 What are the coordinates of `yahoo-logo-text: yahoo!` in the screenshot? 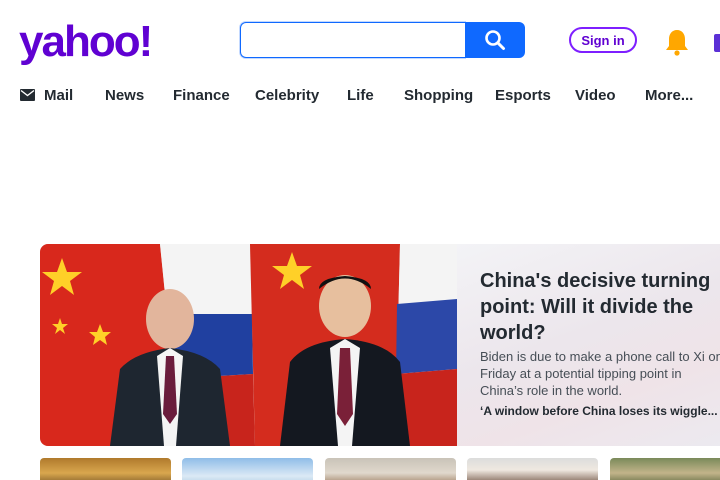 It's located at (85, 42).